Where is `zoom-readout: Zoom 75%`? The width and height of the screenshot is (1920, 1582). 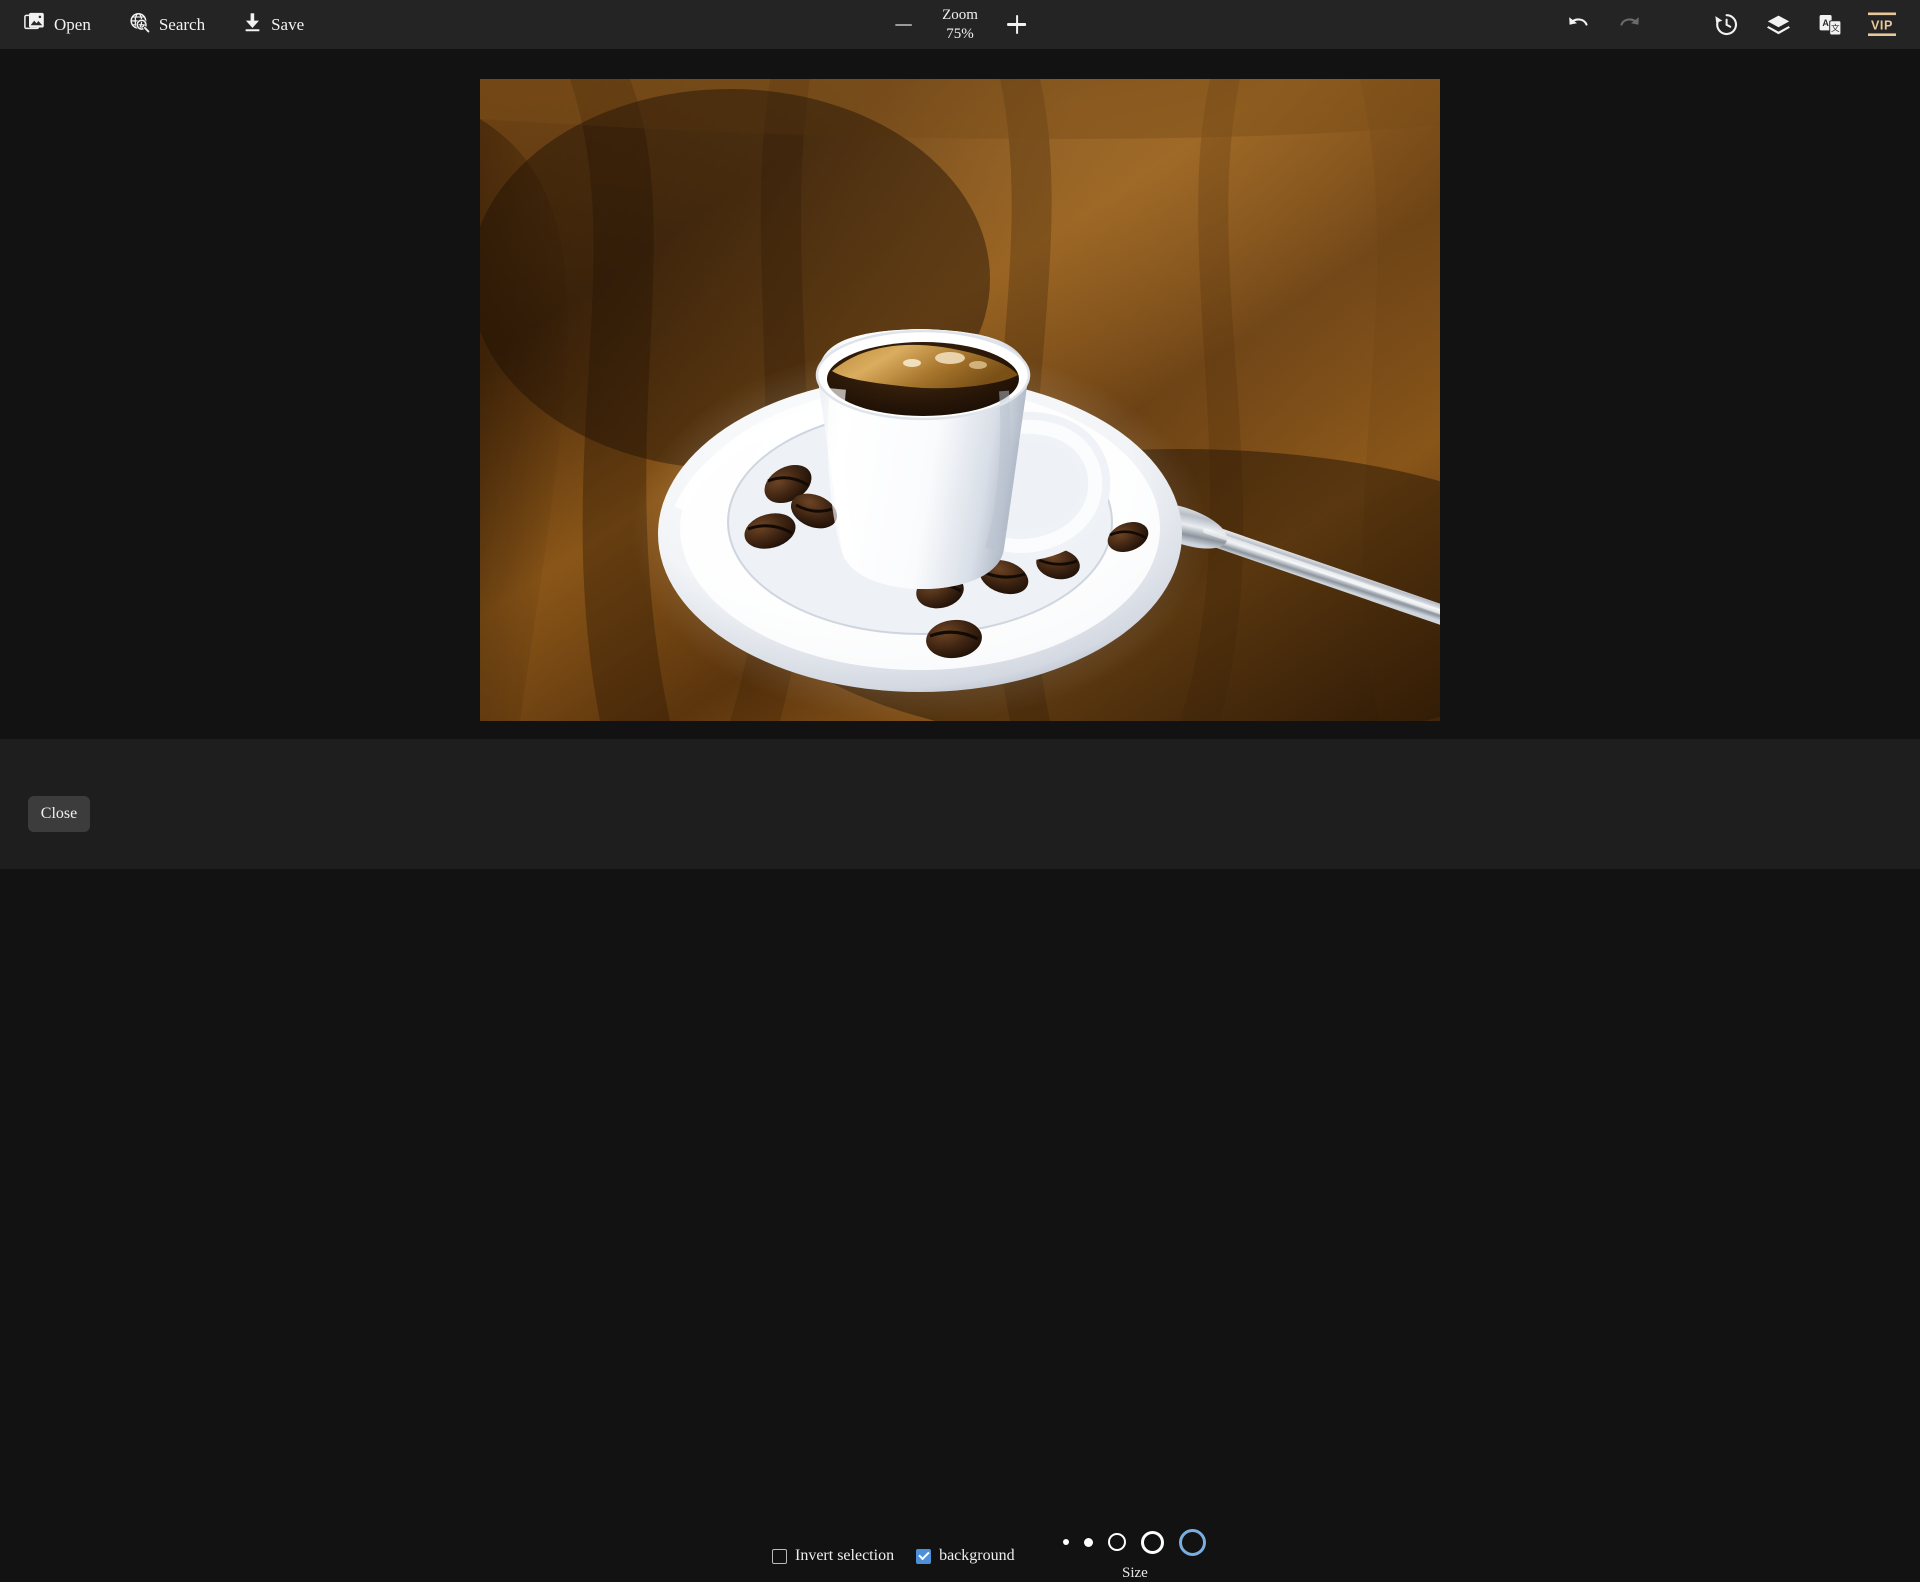 zoom-readout: Zoom 75% is located at coordinates (960, 25).